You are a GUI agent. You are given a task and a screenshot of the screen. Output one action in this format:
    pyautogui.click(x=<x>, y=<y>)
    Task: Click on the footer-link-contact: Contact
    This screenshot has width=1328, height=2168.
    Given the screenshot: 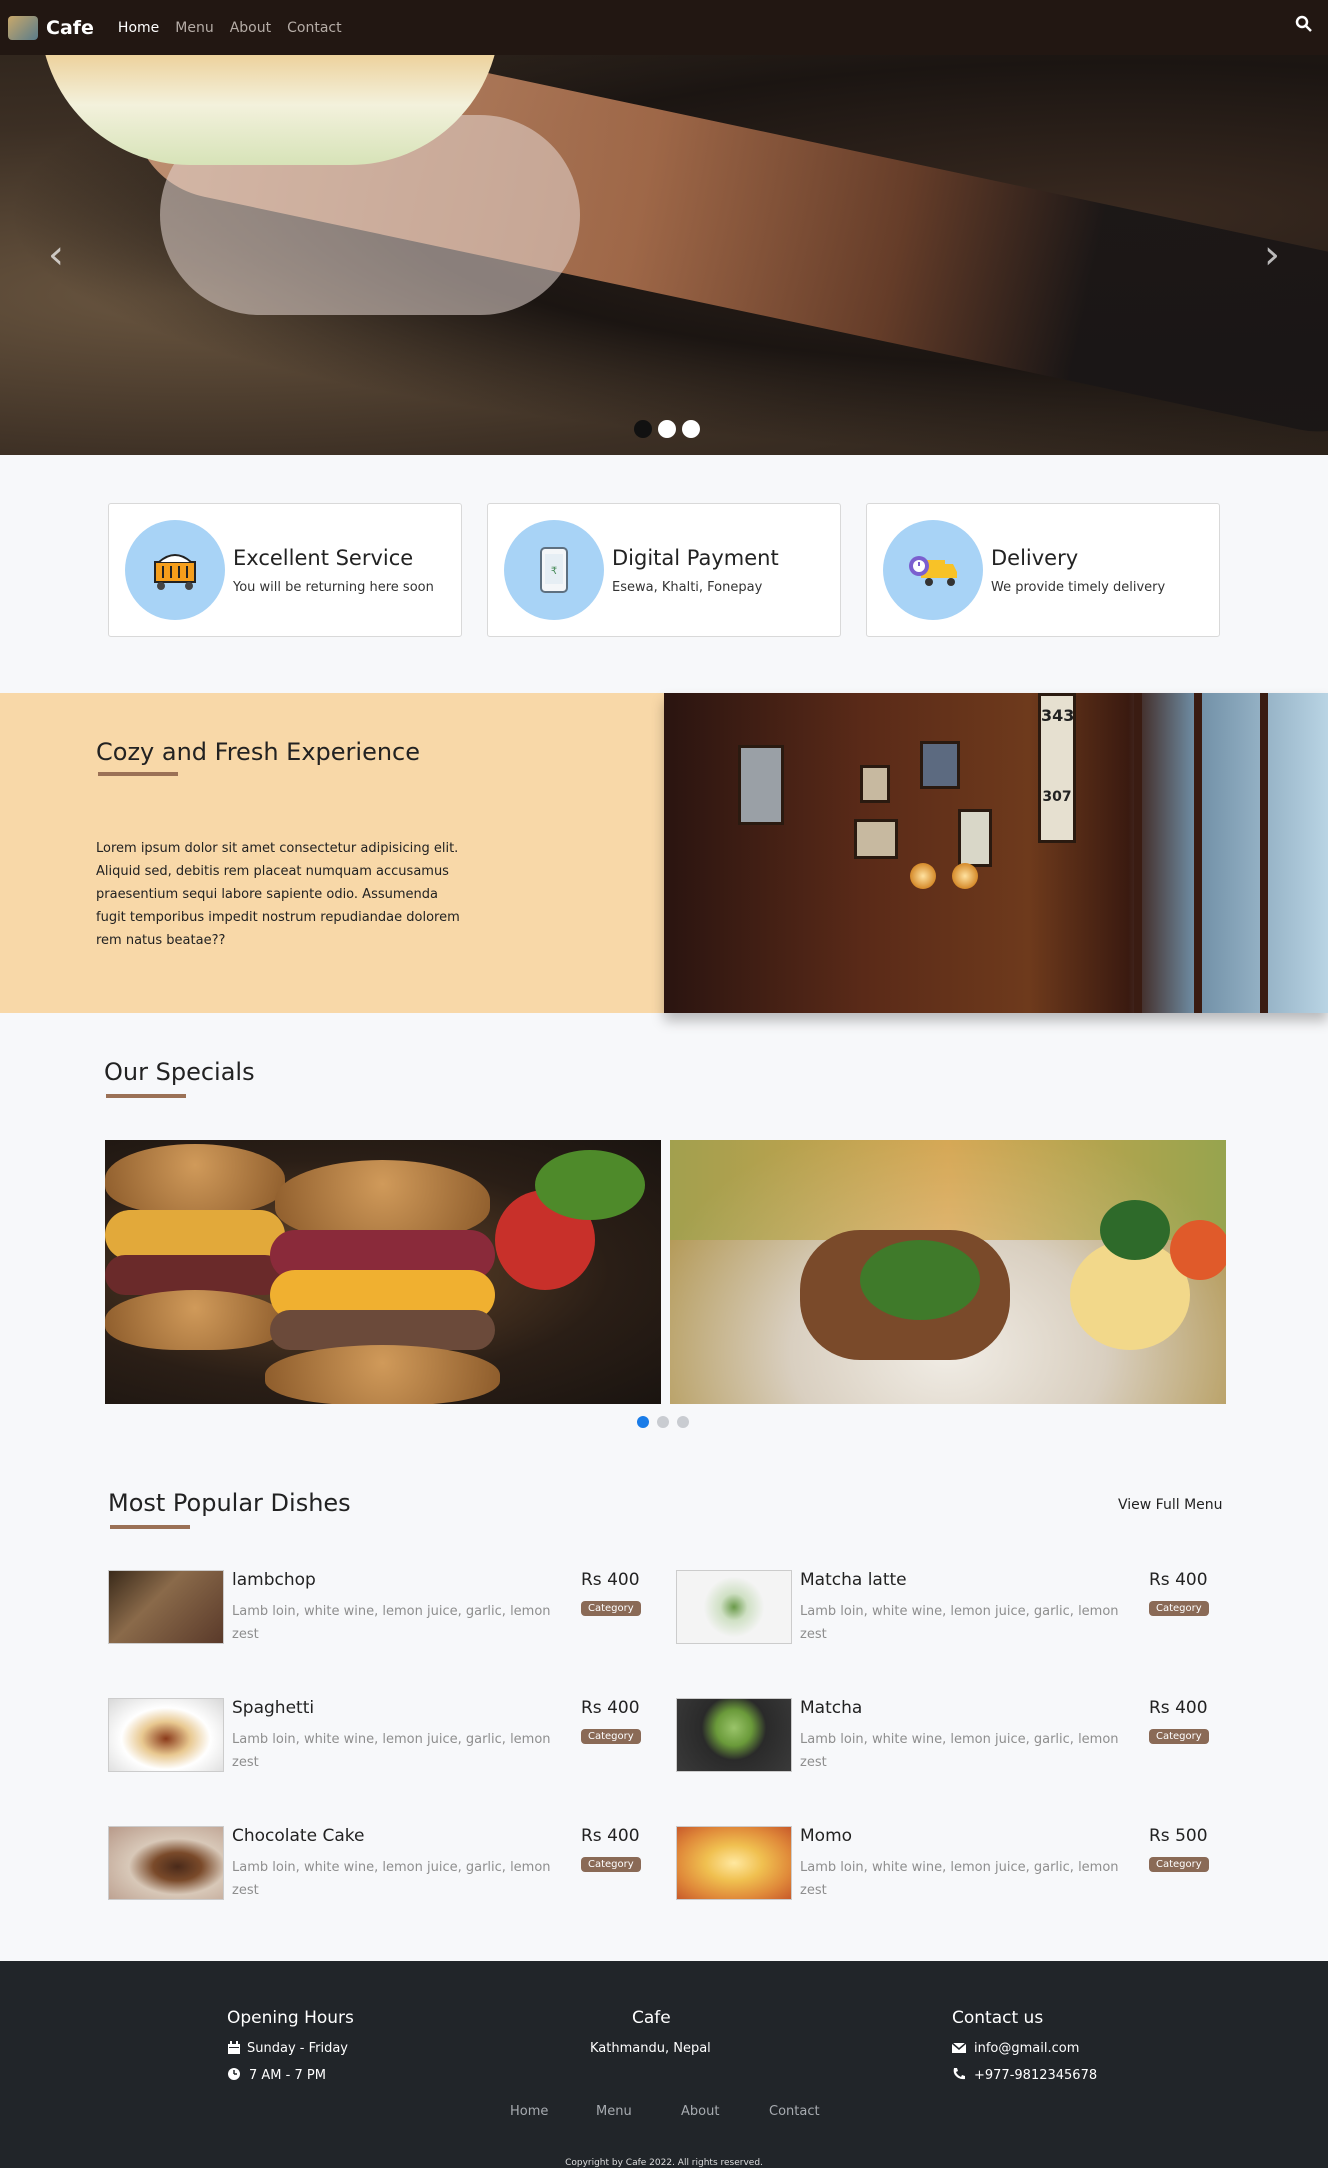 What is the action you would take?
    pyautogui.click(x=794, y=2111)
    